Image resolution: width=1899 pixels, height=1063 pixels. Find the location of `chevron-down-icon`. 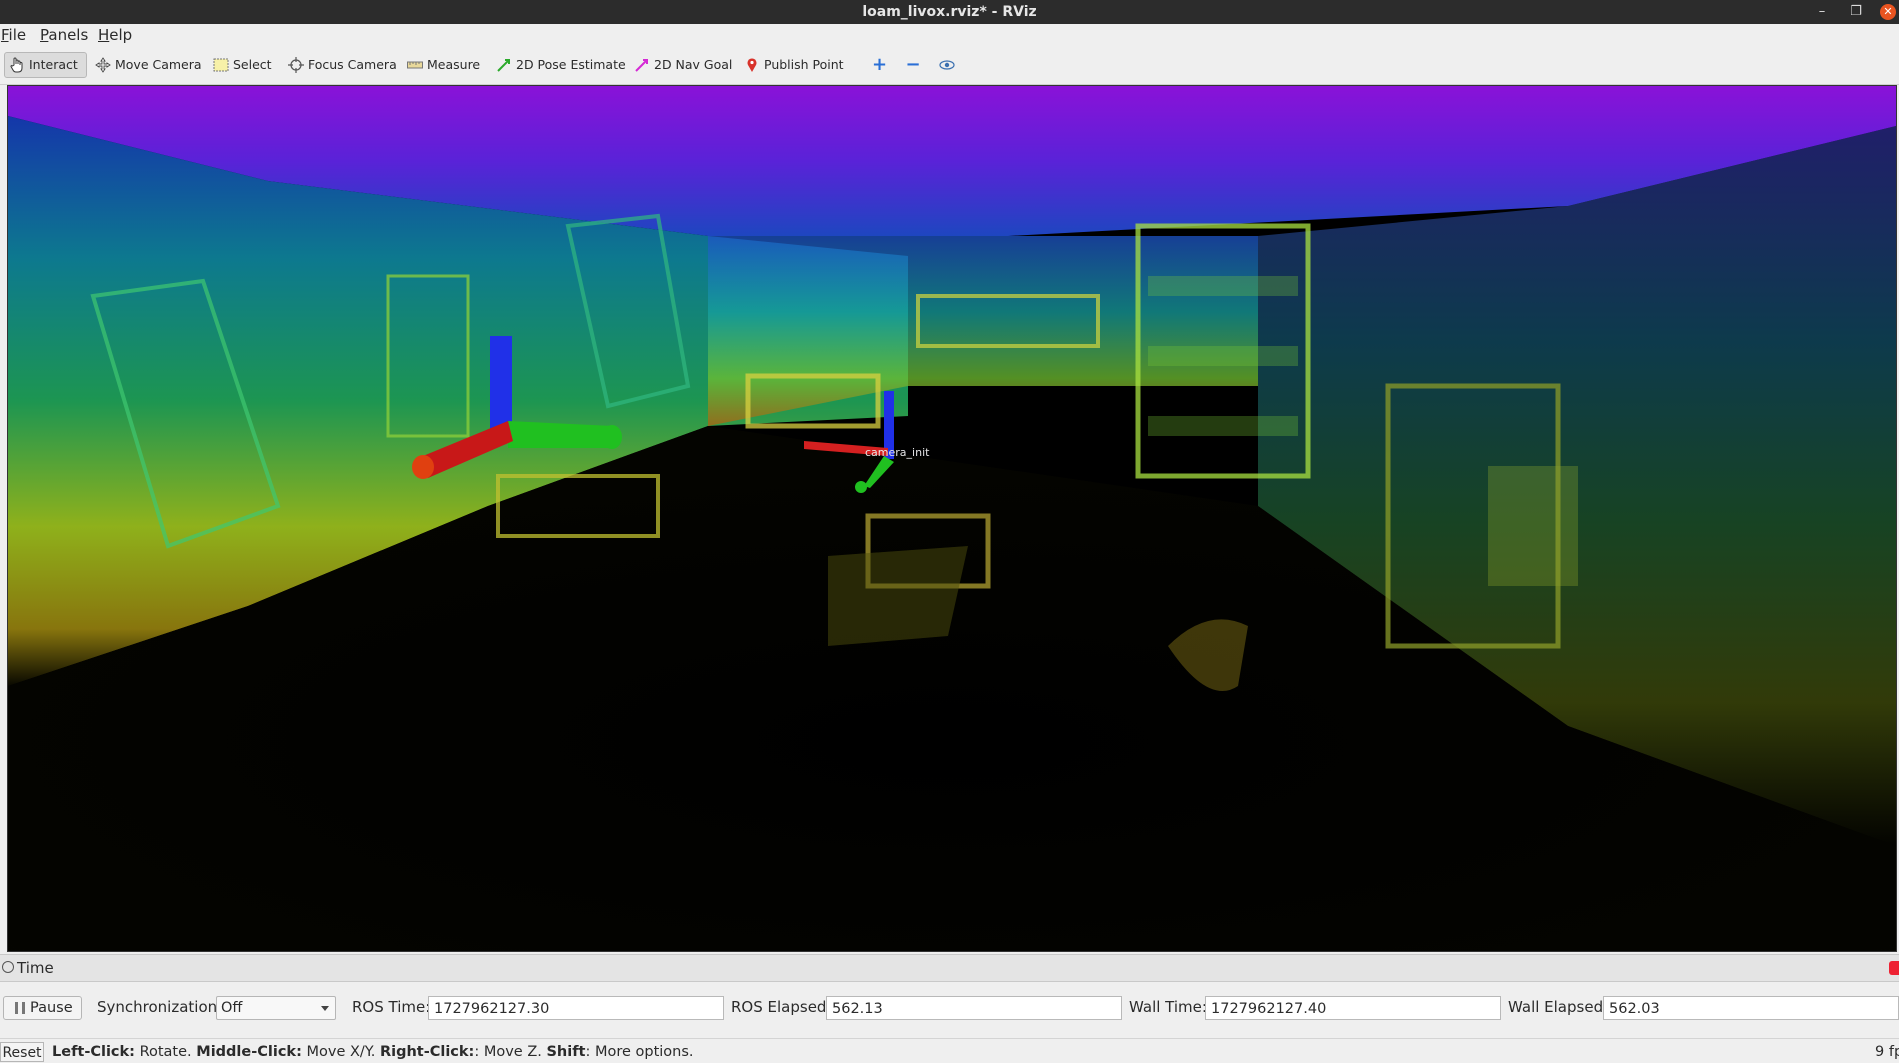

chevron-down-icon is located at coordinates (325, 1008).